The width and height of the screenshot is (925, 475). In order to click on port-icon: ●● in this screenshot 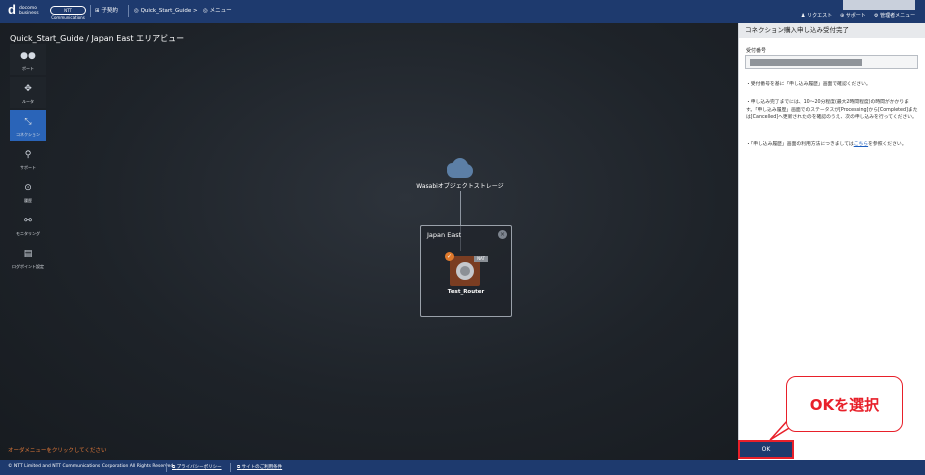, I will do `click(28, 56)`.